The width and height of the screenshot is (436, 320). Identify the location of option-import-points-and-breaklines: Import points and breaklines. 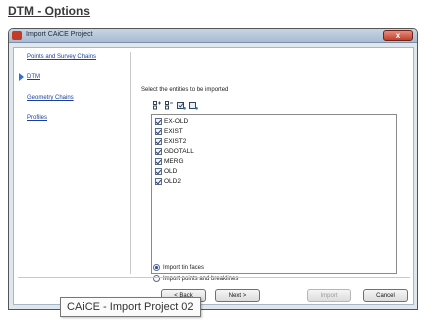
(195, 278).